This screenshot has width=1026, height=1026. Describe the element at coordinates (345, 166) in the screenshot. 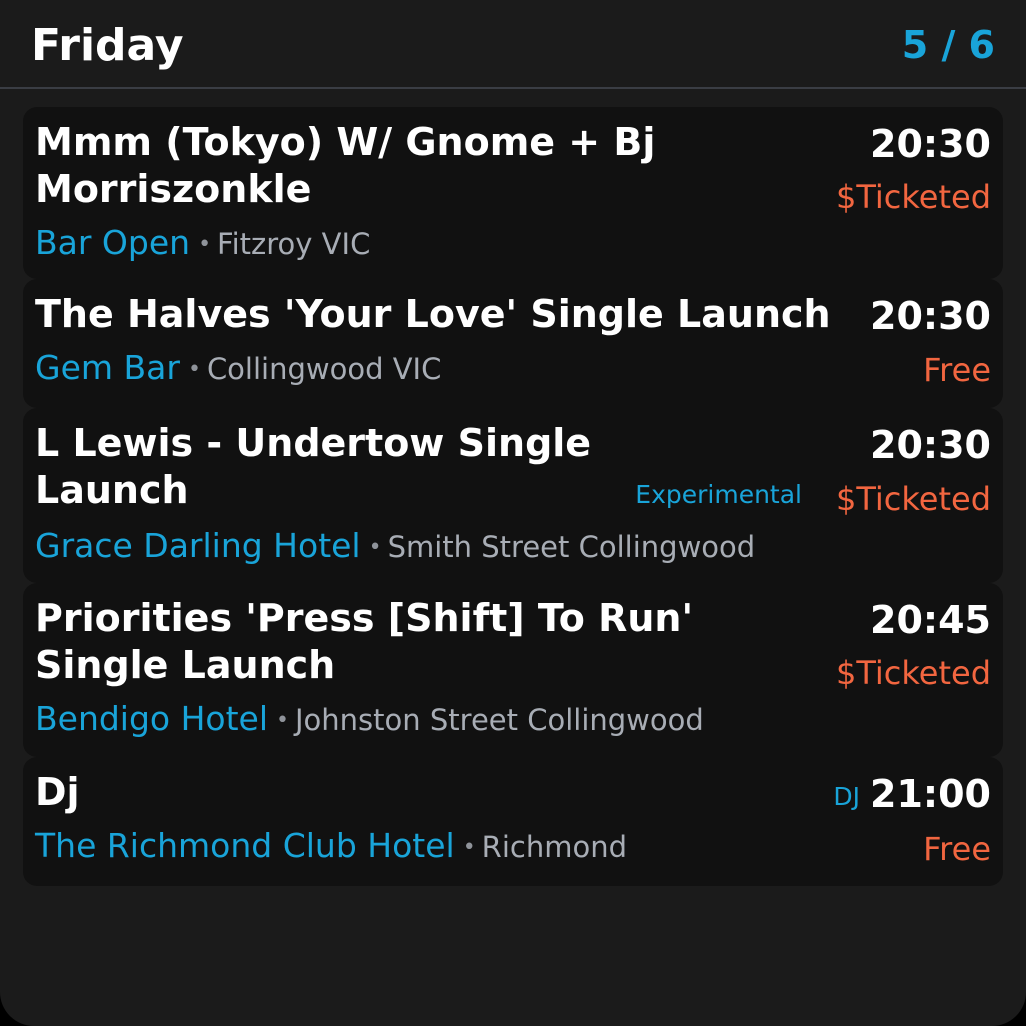

I see `event-title: Mmm (Tokyo) W/ Gnome + Bj Morriszonkle` at that location.